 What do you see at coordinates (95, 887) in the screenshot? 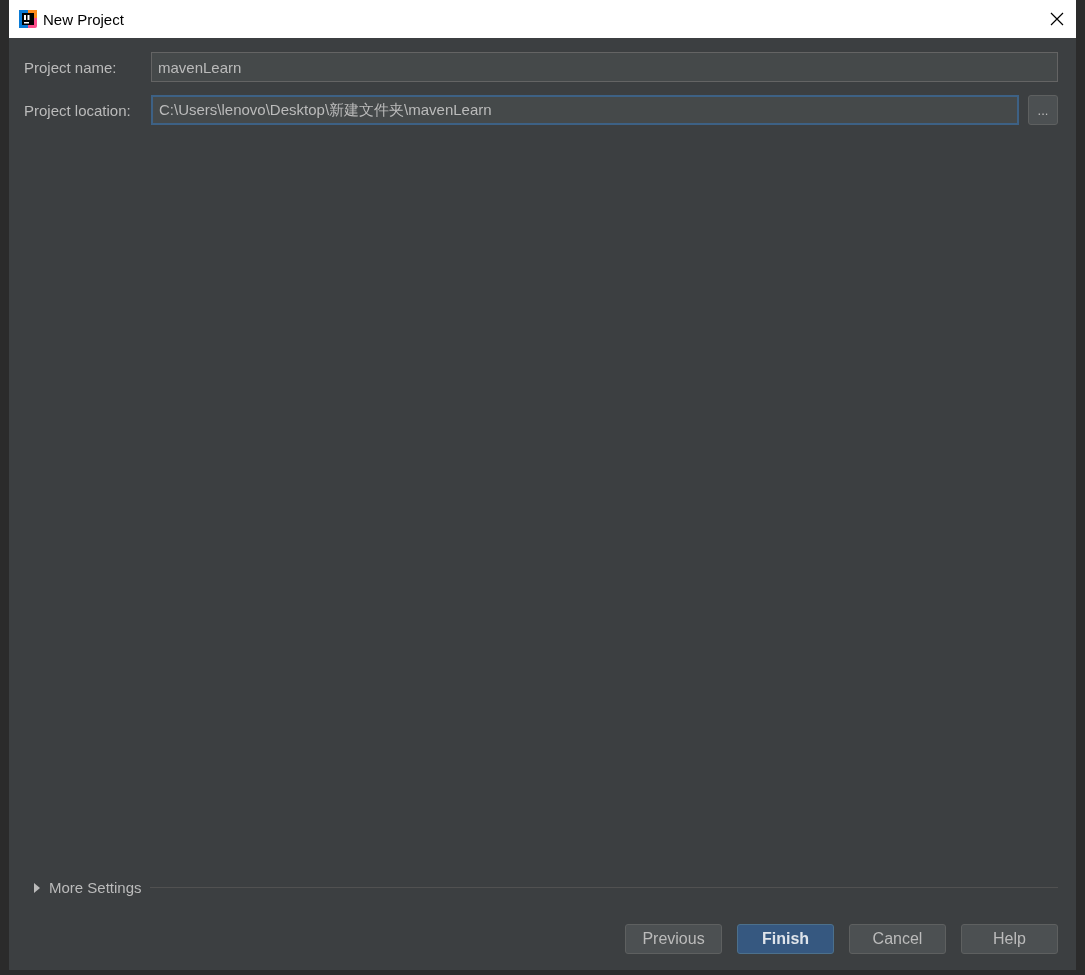
I see `more-settings-toggle: More Settings` at bounding box center [95, 887].